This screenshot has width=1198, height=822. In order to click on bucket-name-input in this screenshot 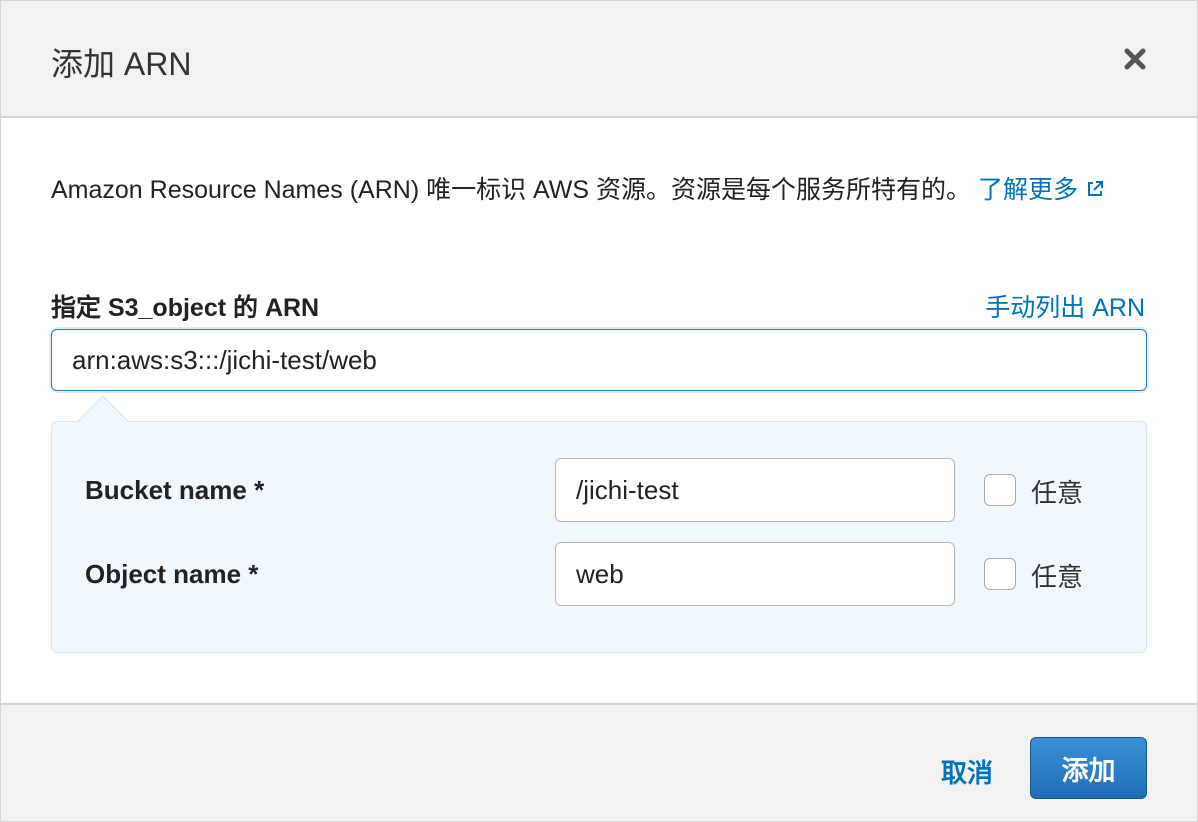, I will do `click(755, 490)`.